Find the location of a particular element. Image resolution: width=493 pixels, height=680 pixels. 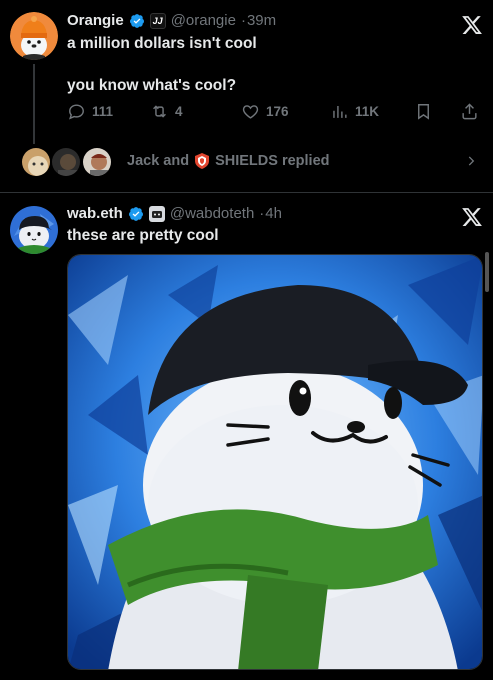

affiliate-badge-label: JJ is located at coordinates (157, 20).